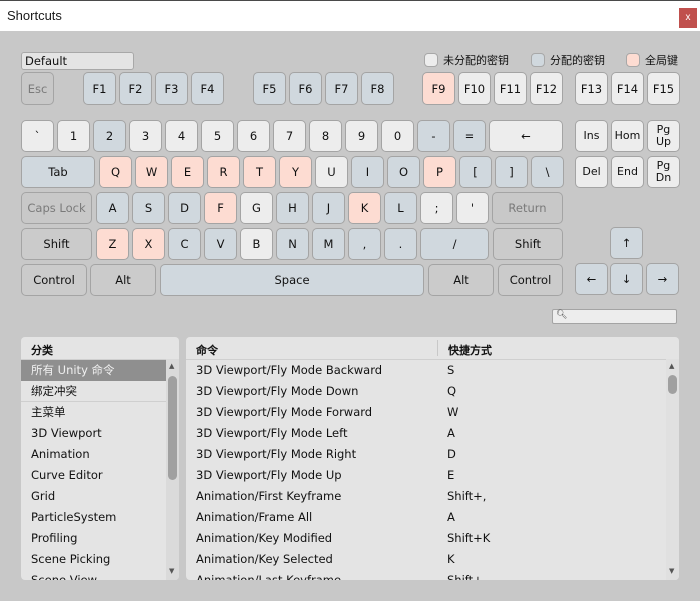 This screenshot has width=700, height=601. What do you see at coordinates (37, 136) in the screenshot?
I see `key-`: `` at bounding box center [37, 136].